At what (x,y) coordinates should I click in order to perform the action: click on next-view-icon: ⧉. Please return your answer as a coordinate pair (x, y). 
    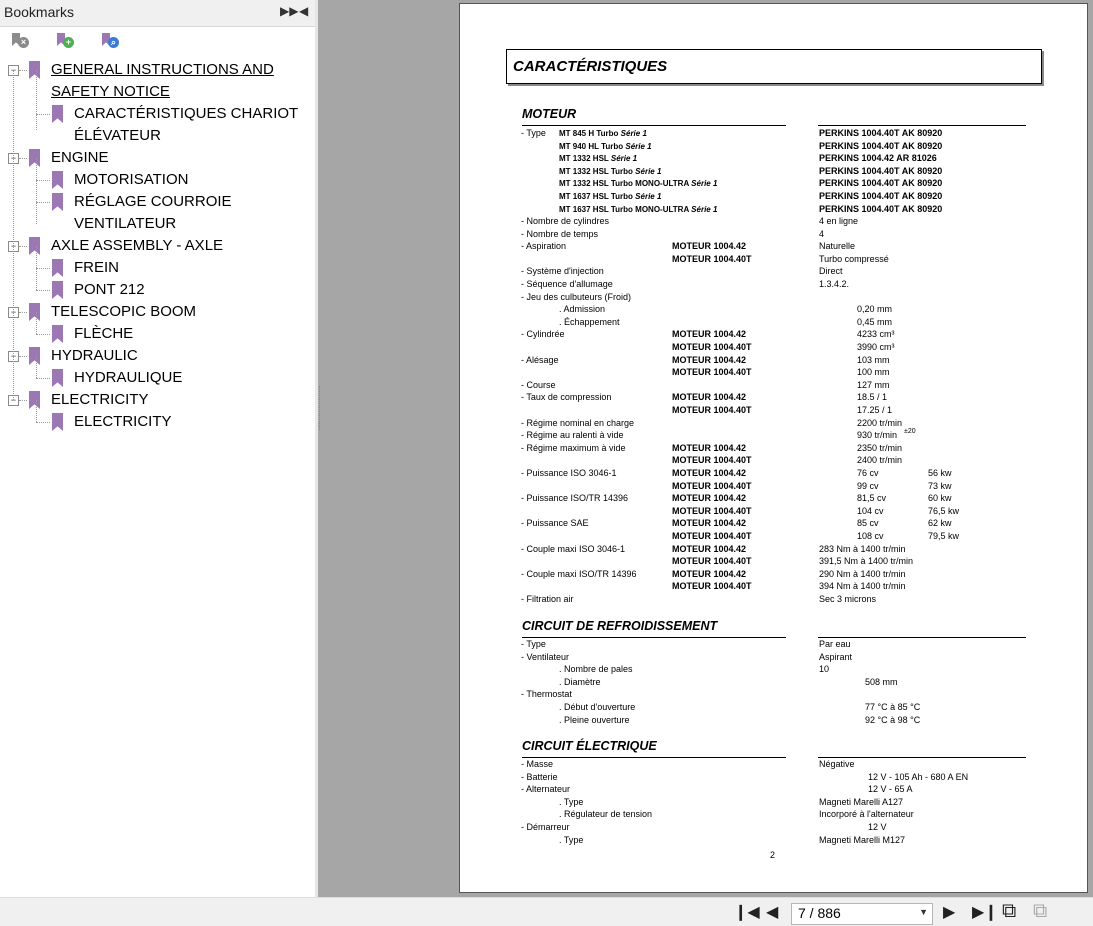
    Looking at the image, I should click on (1040, 911).